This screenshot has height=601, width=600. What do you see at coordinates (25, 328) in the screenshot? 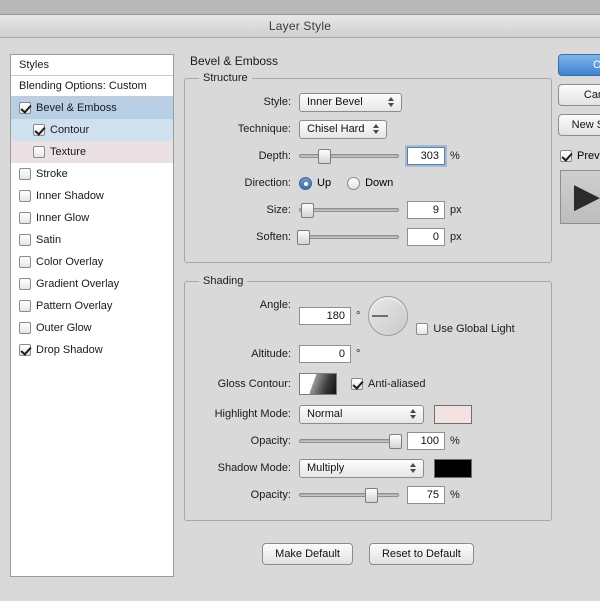
I see `checkbox-outer-glow` at bounding box center [25, 328].